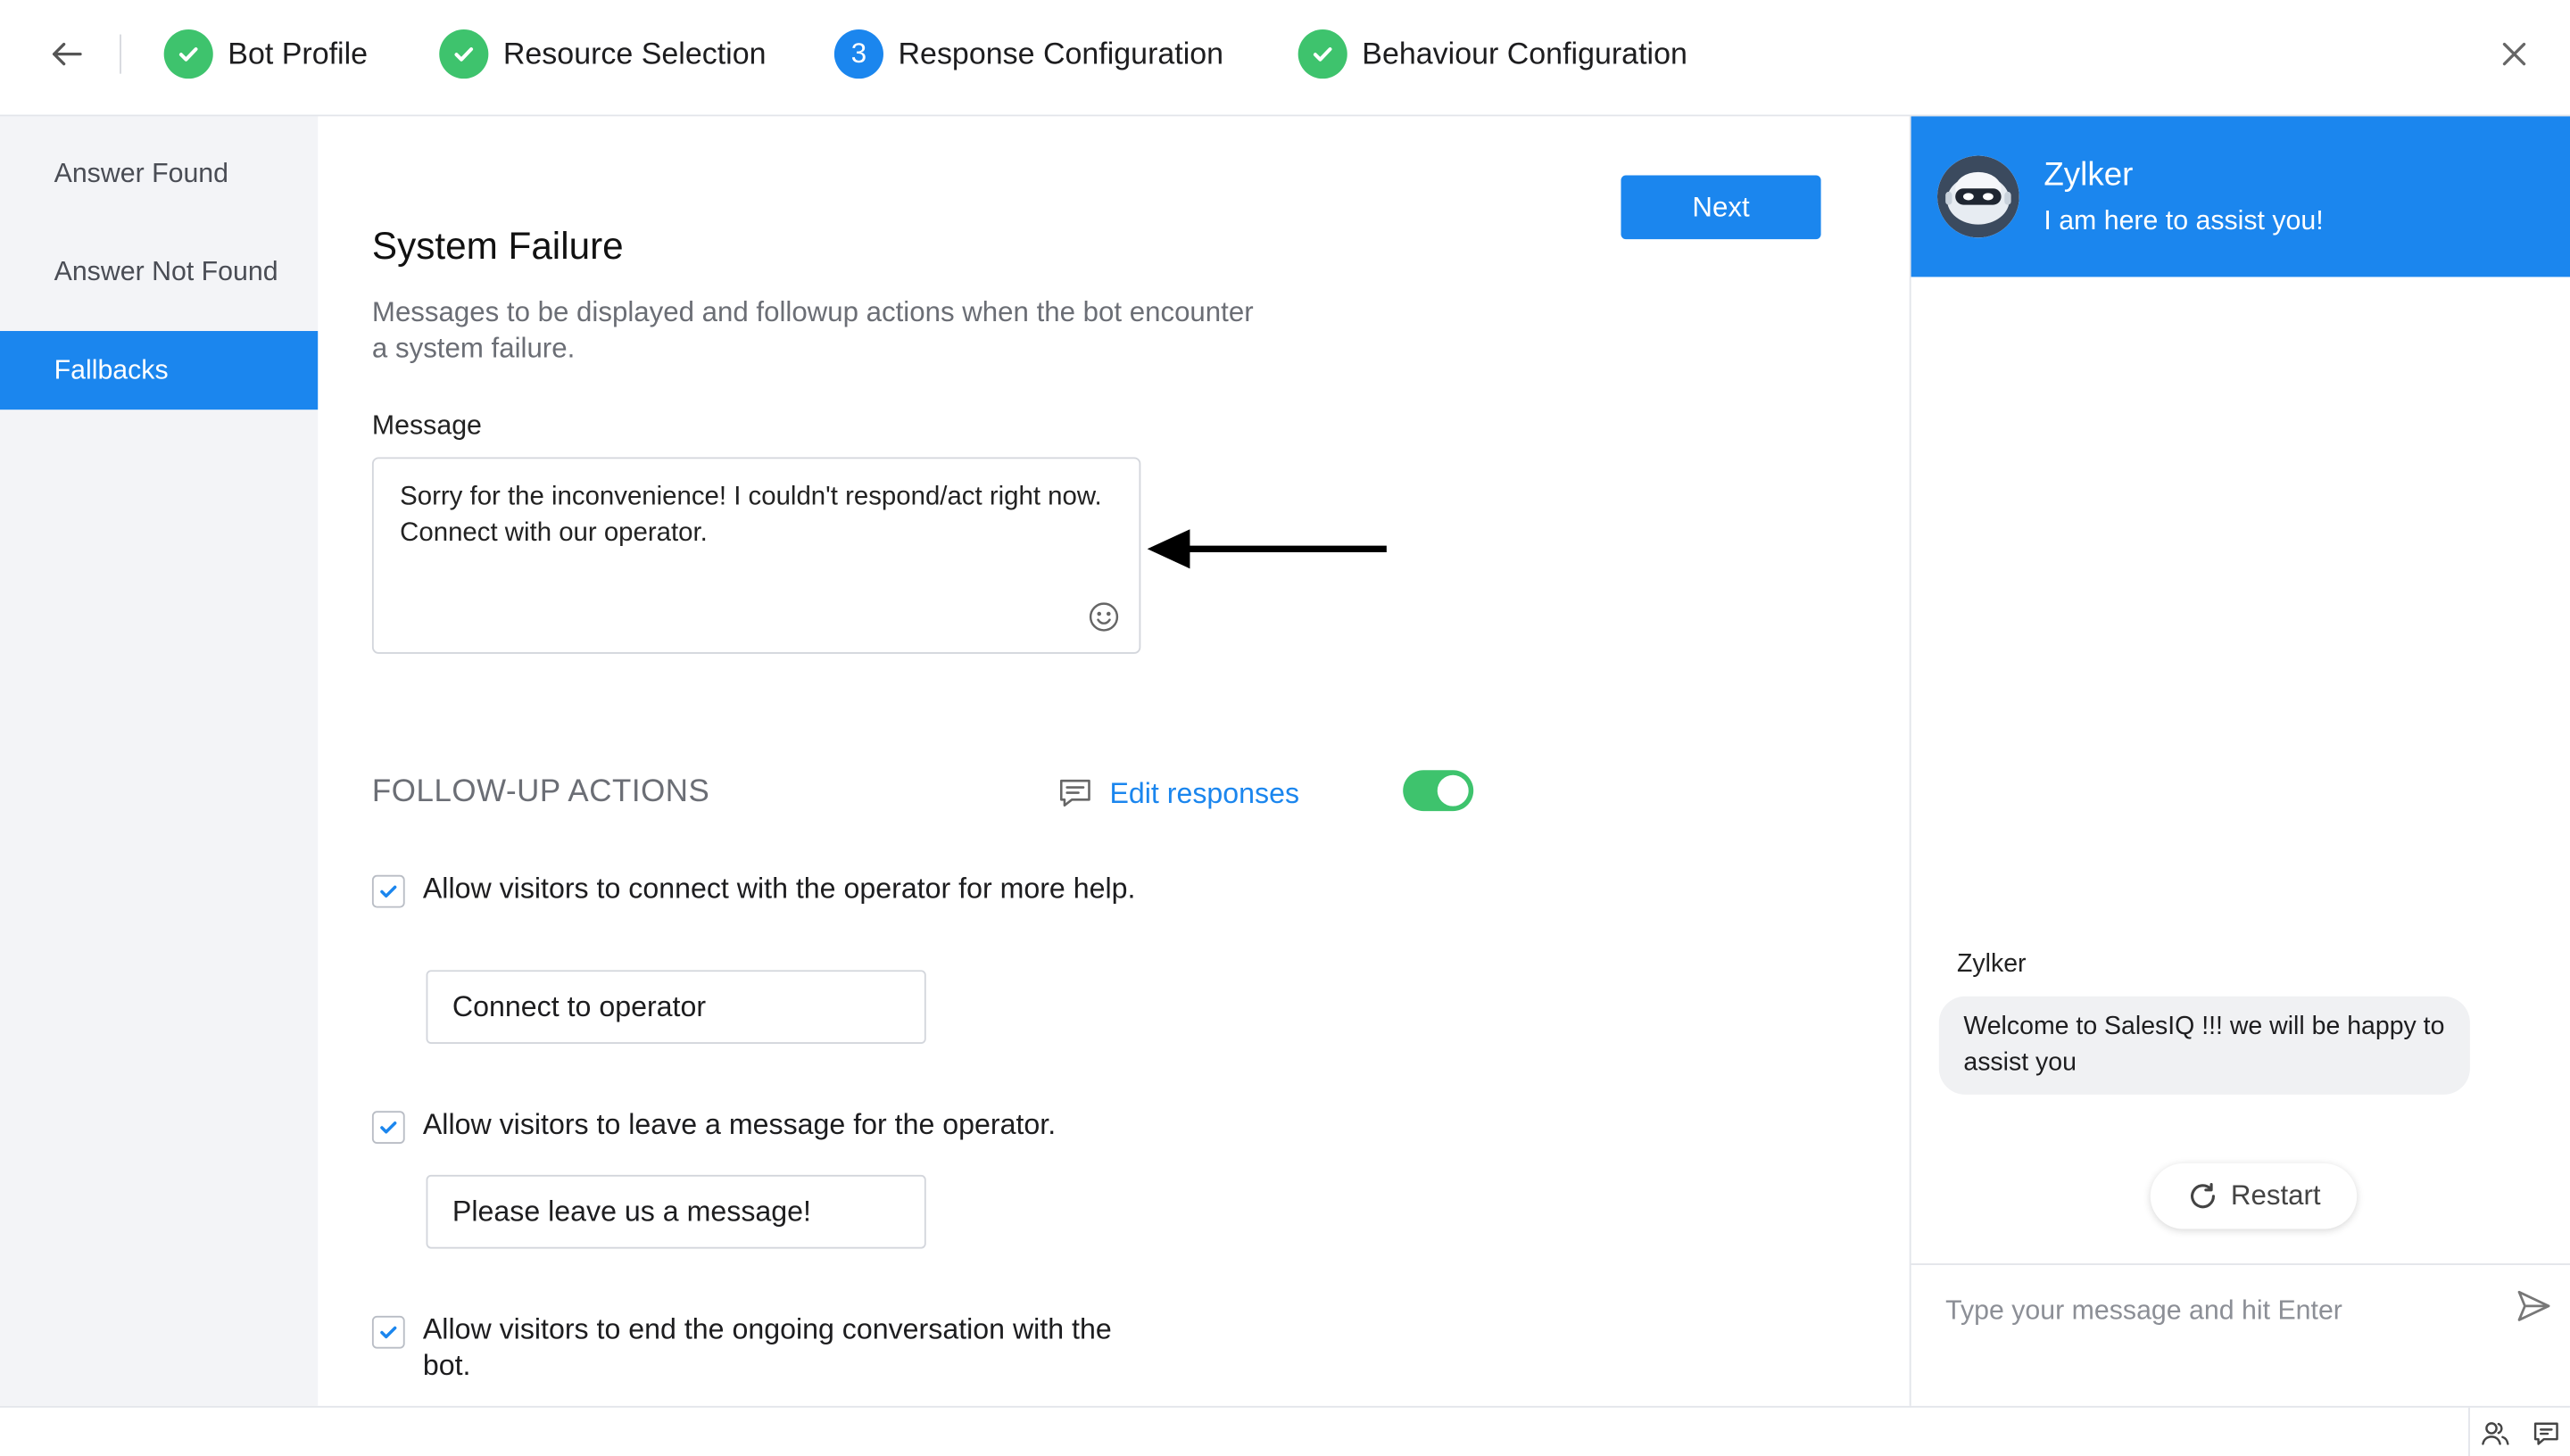 This screenshot has width=2570, height=1456. What do you see at coordinates (159, 272) in the screenshot?
I see `sidebar-item-answer-not-found: Answer Not Found` at bounding box center [159, 272].